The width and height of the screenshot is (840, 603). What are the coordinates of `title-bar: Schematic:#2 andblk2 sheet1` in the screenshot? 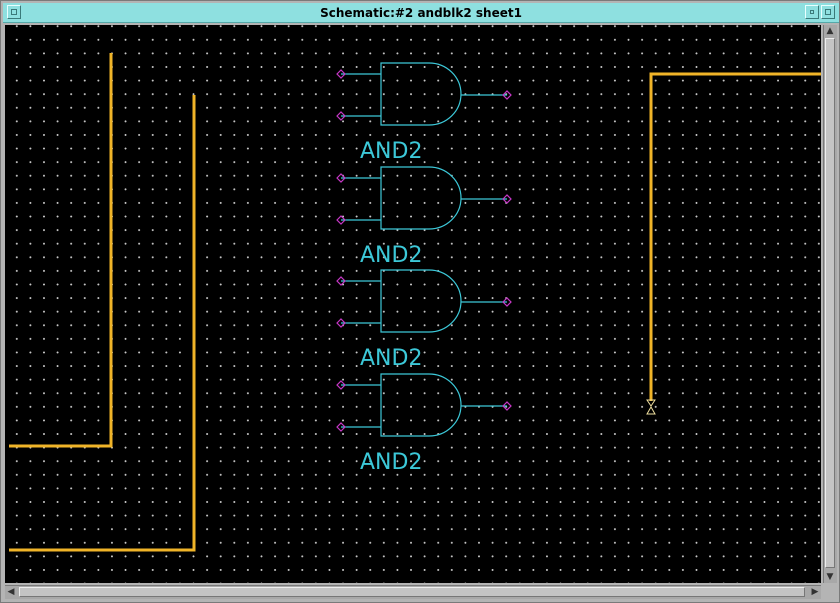 It's located at (421, 13).